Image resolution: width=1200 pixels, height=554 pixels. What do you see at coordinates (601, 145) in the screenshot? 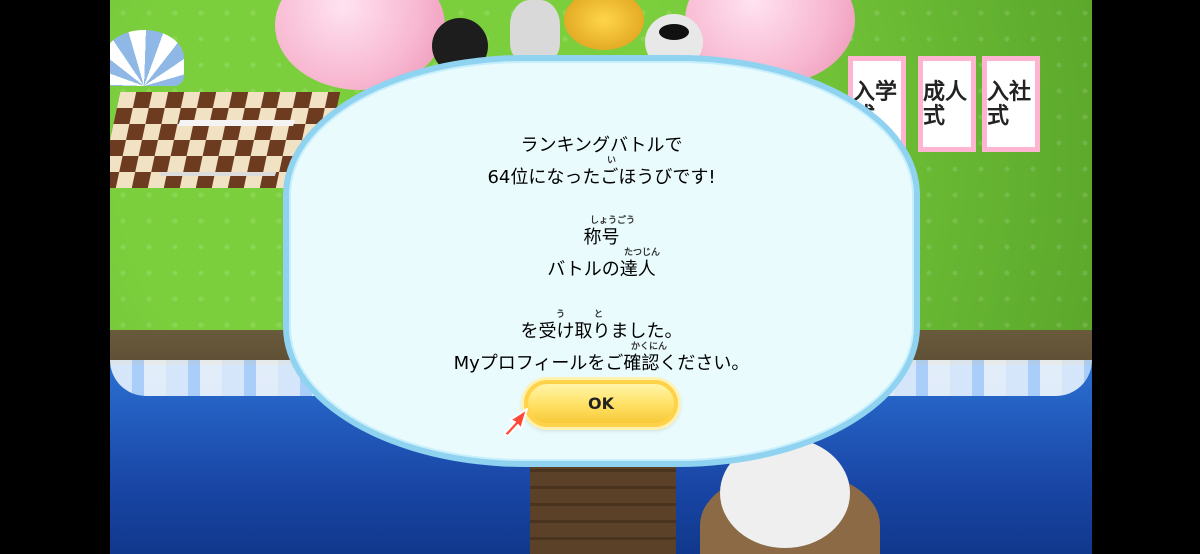
I see `dialog-line-1: ランキングバトルで` at bounding box center [601, 145].